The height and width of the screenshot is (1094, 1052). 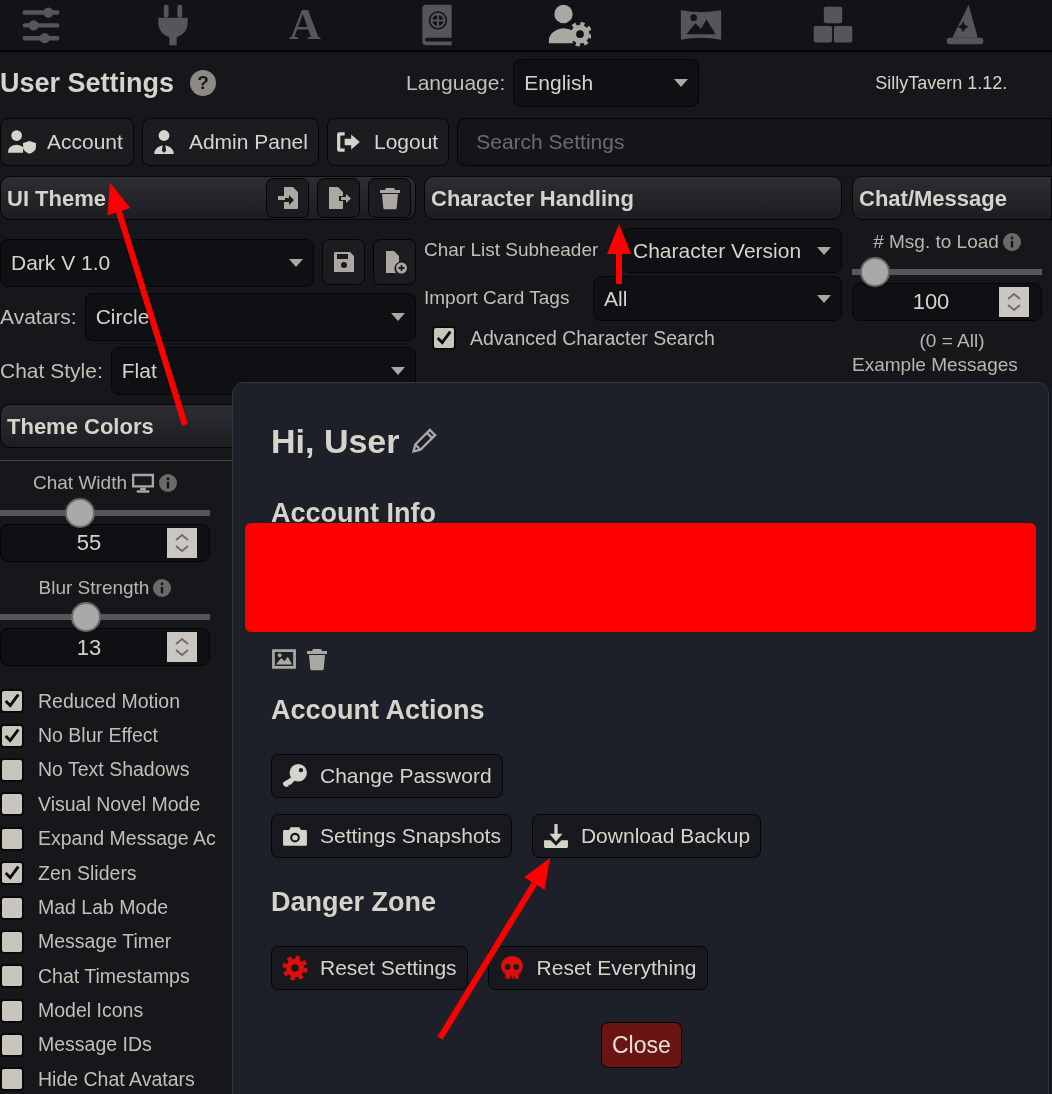 I want to click on section-title: Account Info, so click(x=354, y=513).